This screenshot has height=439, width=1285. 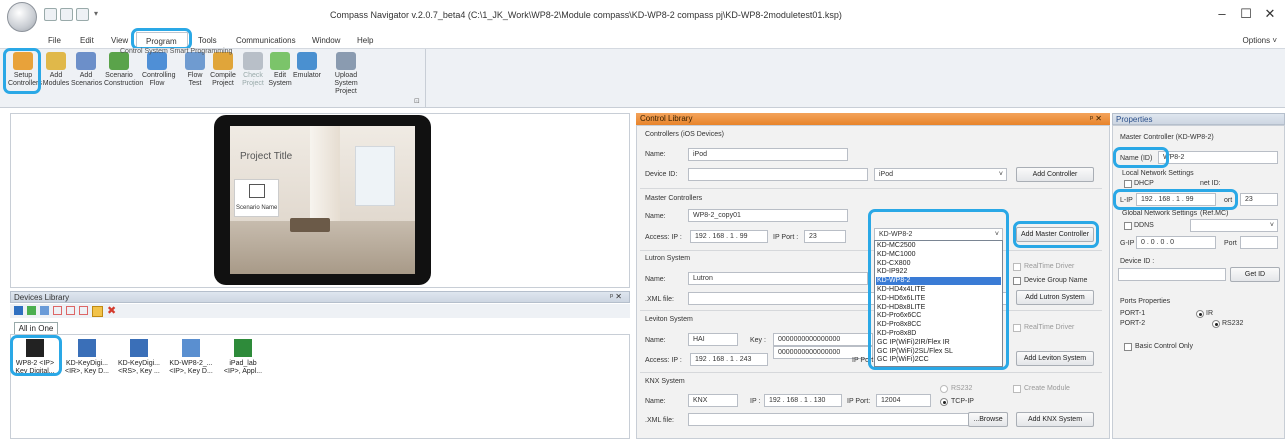 What do you see at coordinates (988, 419) in the screenshot?
I see `knx-browse-button: ...Browse` at bounding box center [988, 419].